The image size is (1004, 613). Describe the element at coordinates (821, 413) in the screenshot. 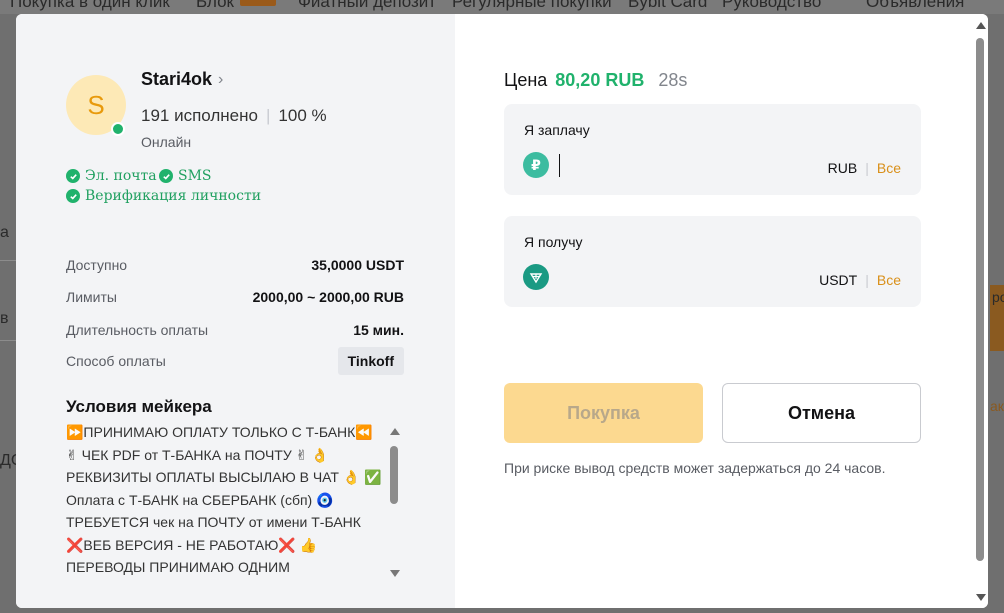

I see `cancel-button: Отмена` at that location.